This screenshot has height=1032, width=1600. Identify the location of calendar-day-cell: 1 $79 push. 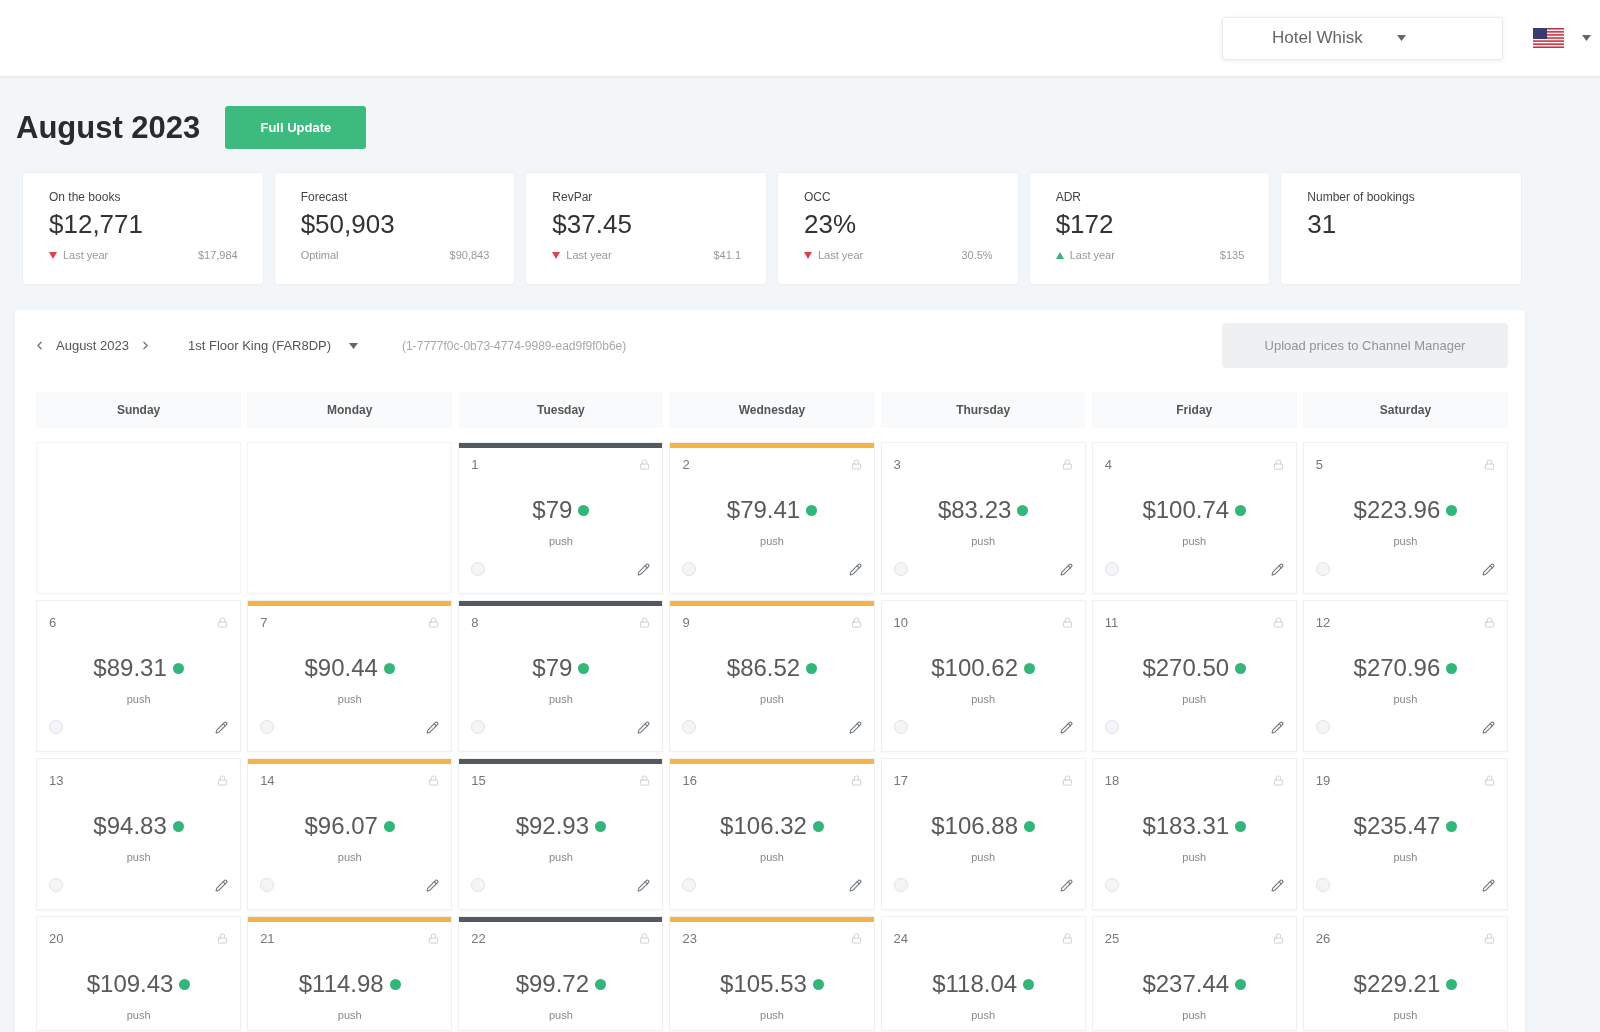
(561, 518).